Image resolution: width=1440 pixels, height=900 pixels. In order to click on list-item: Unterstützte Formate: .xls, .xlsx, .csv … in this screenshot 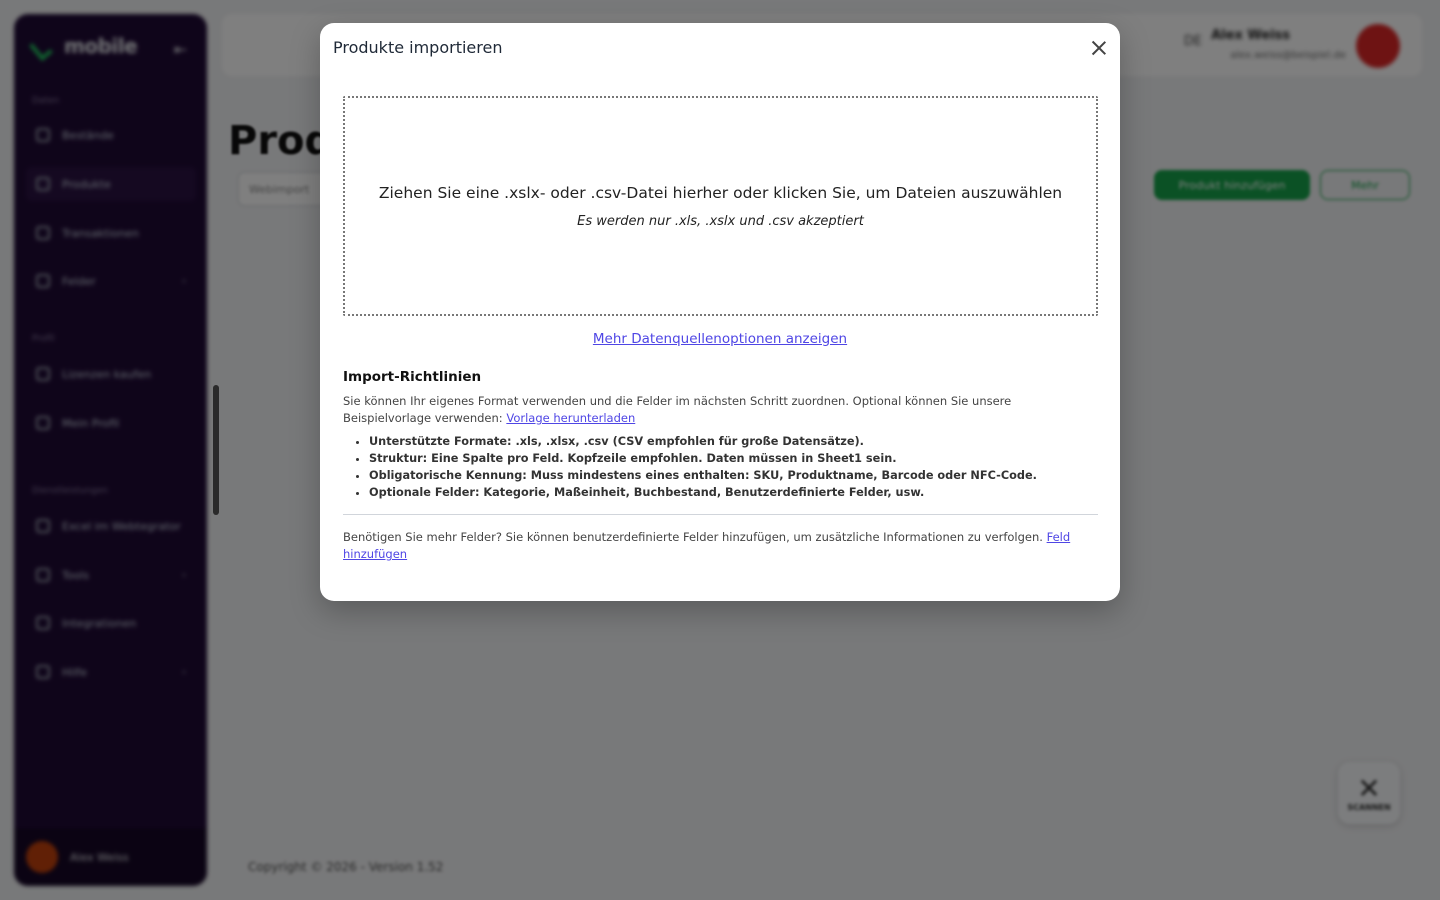, I will do `click(739, 441)`.